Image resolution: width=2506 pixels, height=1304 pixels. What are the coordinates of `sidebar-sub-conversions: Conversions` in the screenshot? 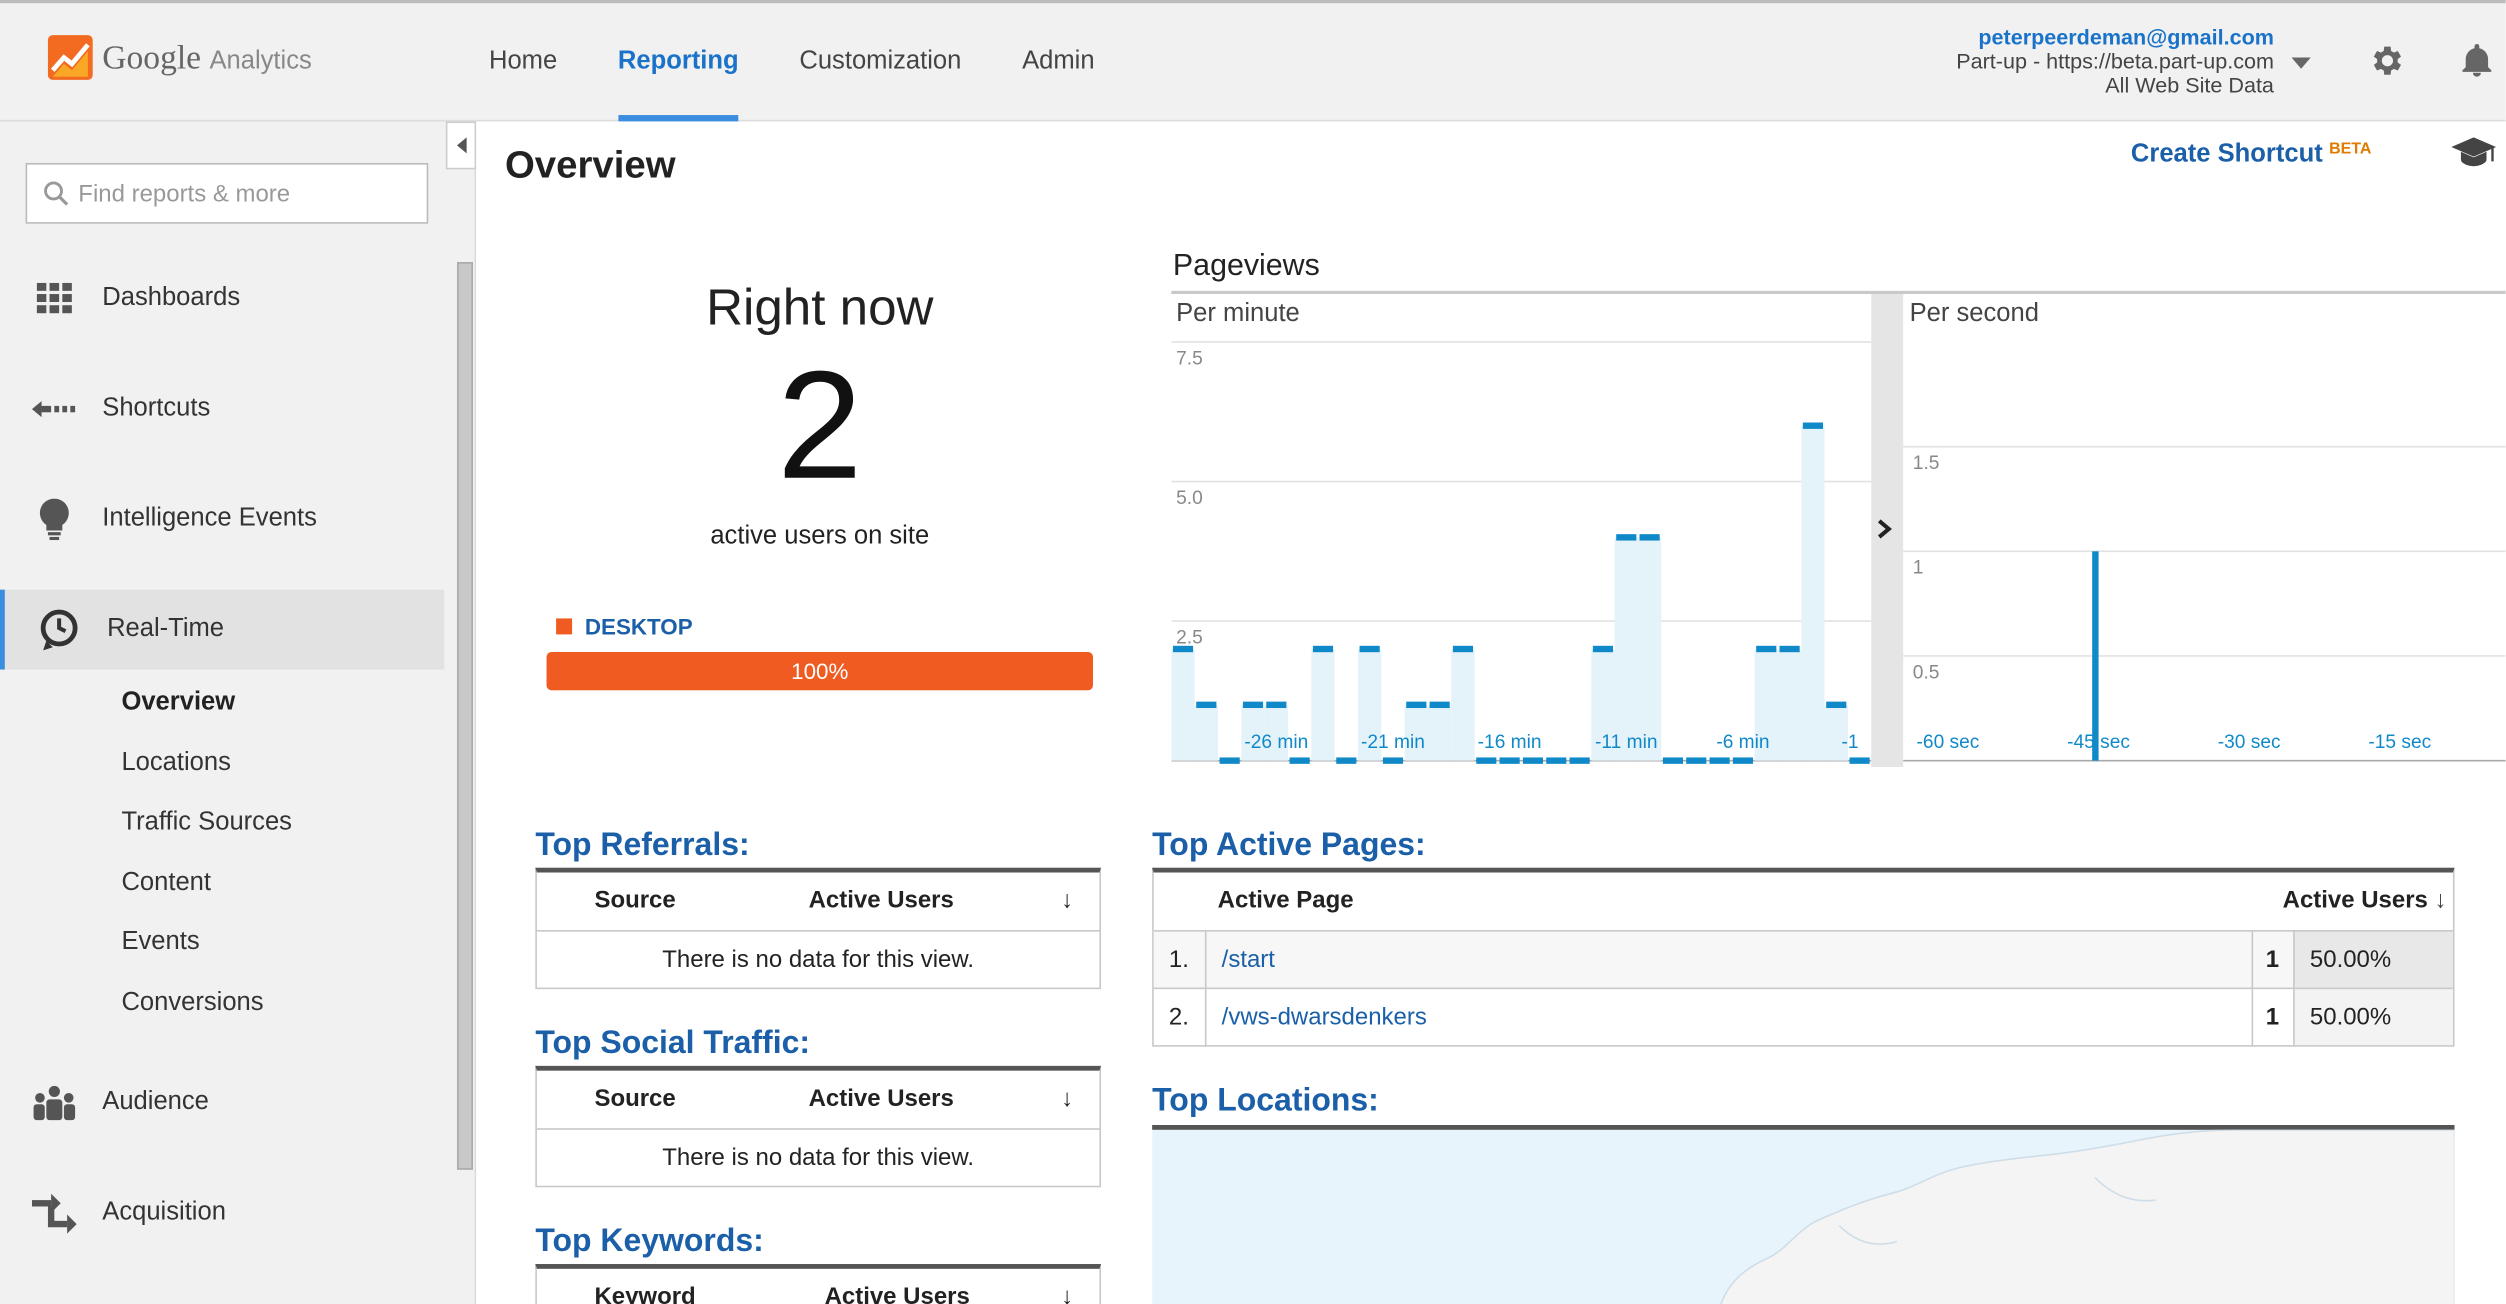 It's located at (192, 1003).